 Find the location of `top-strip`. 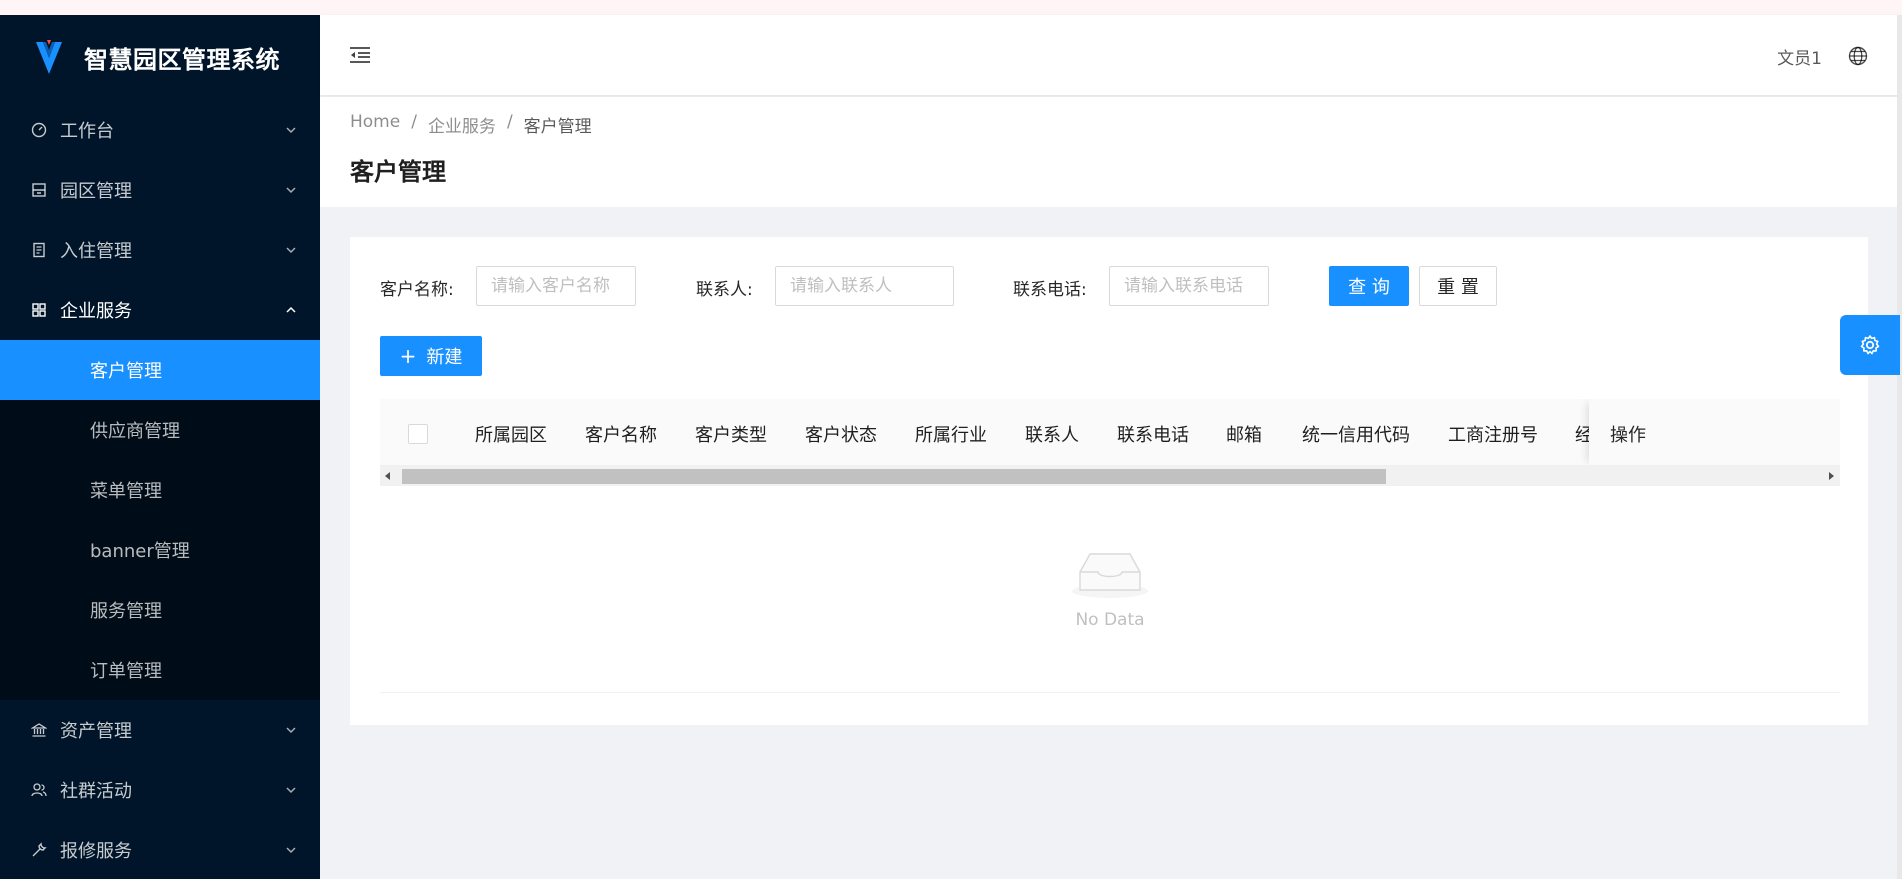

top-strip is located at coordinates (951, 7).